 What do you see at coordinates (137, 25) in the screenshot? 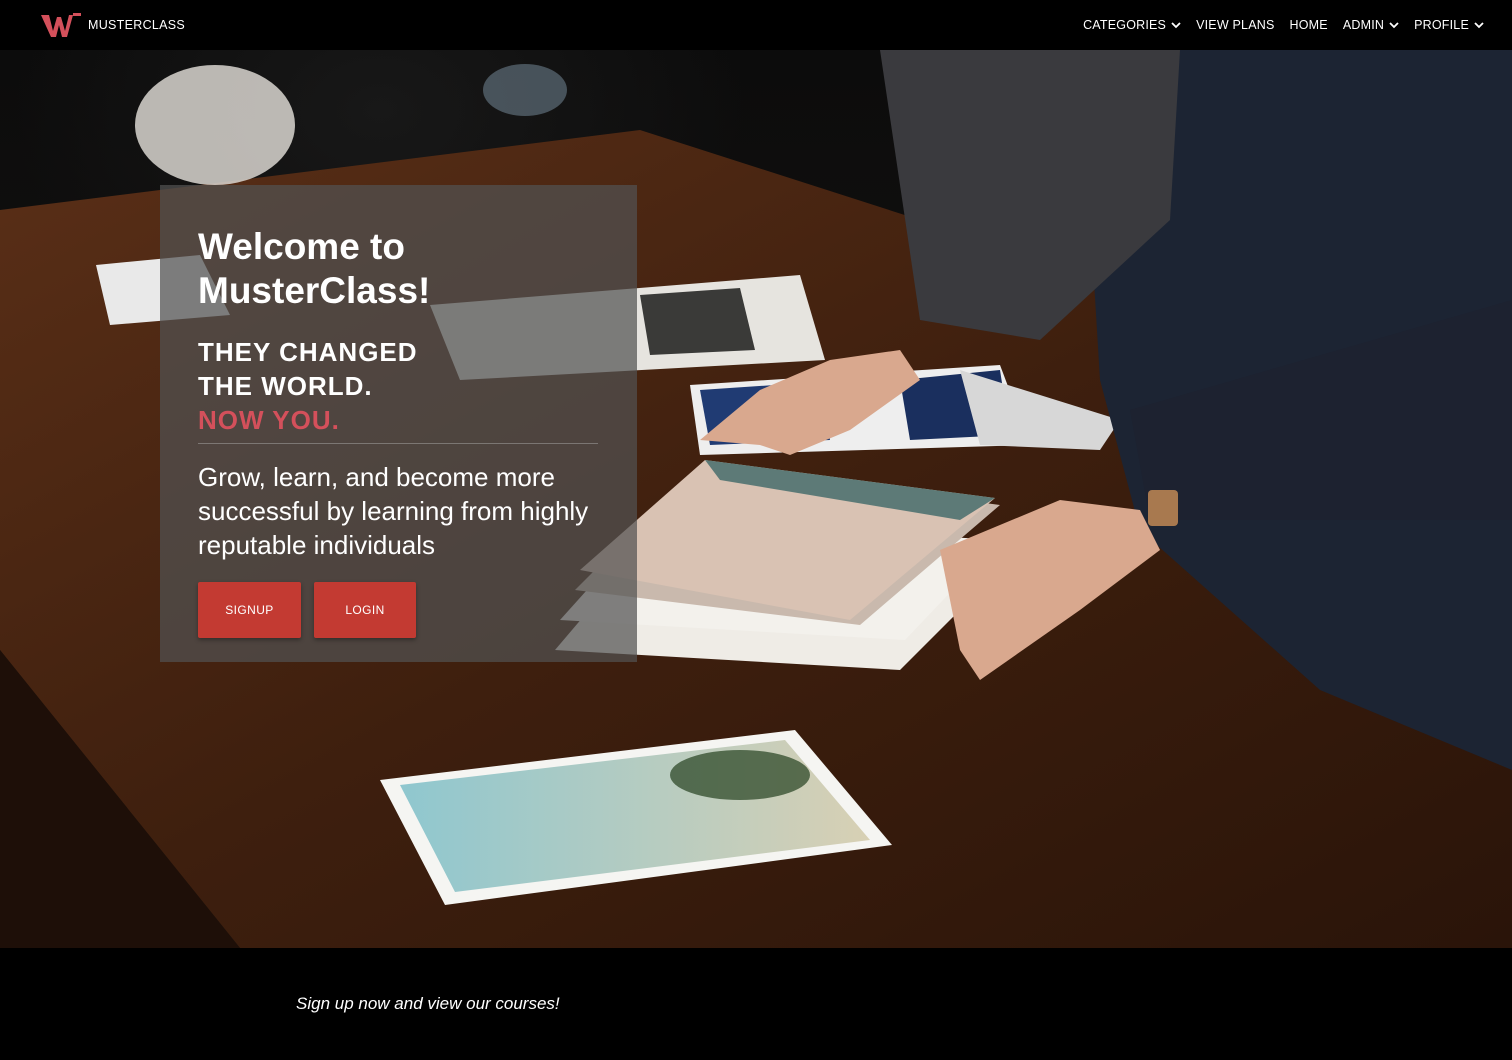
I see `brand-name: MUSTERCLASS` at bounding box center [137, 25].